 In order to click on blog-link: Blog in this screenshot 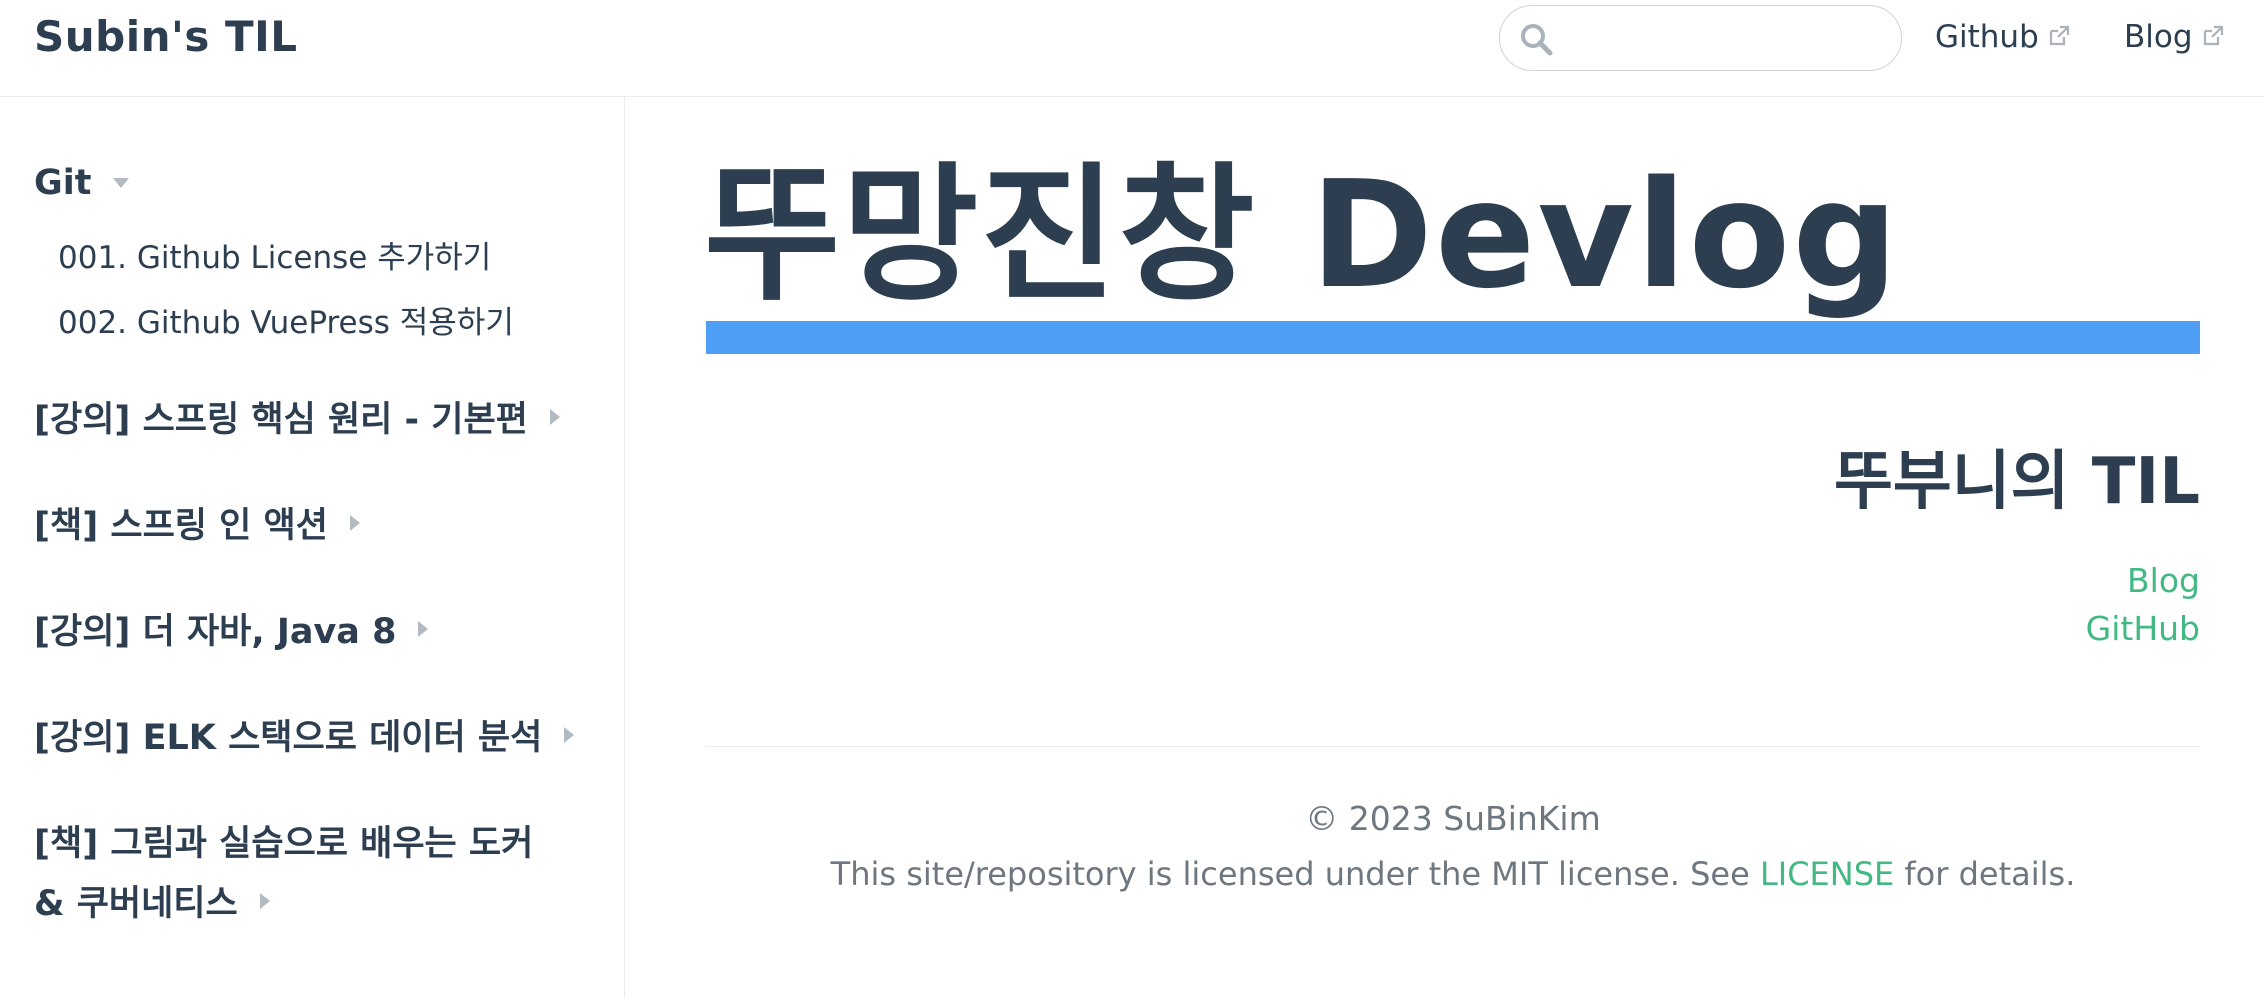, I will do `click(2163, 581)`.